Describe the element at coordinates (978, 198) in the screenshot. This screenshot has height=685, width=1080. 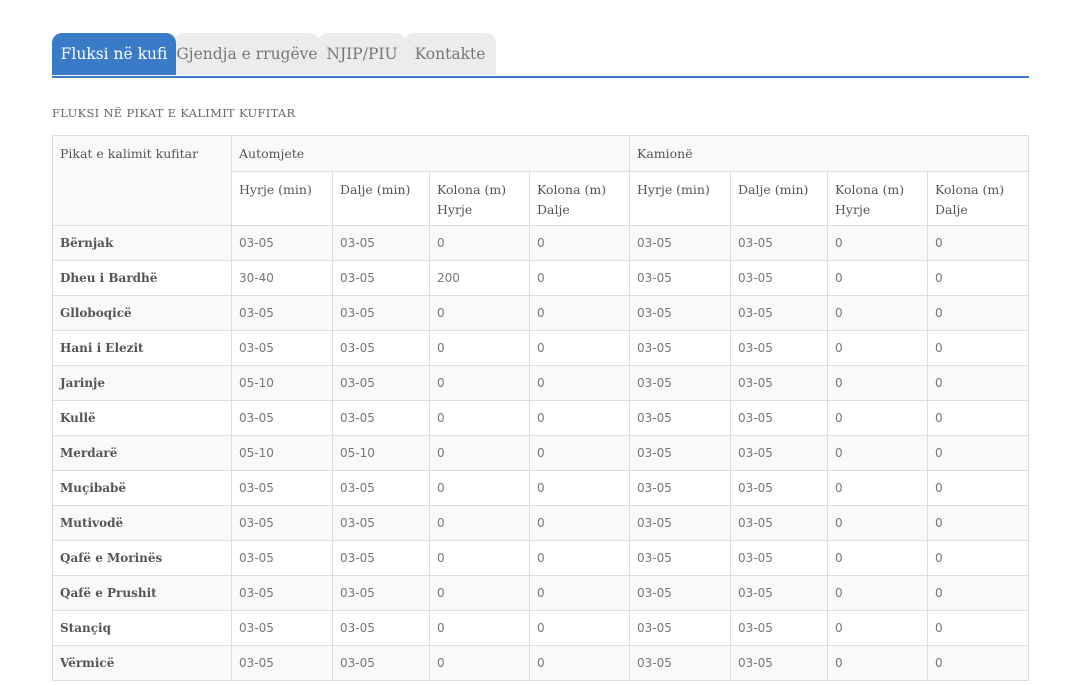
I see `column-header: Kolona (m) Dalje` at that location.